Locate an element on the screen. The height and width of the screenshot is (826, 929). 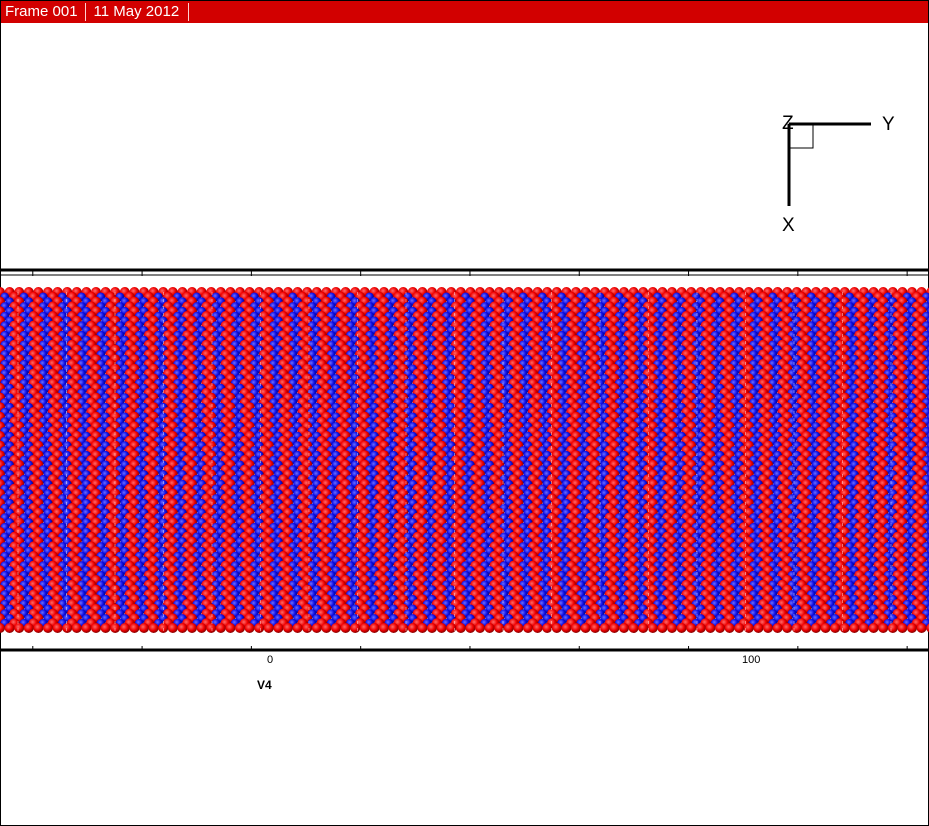
x-axis-label: X is located at coordinates (788, 225).